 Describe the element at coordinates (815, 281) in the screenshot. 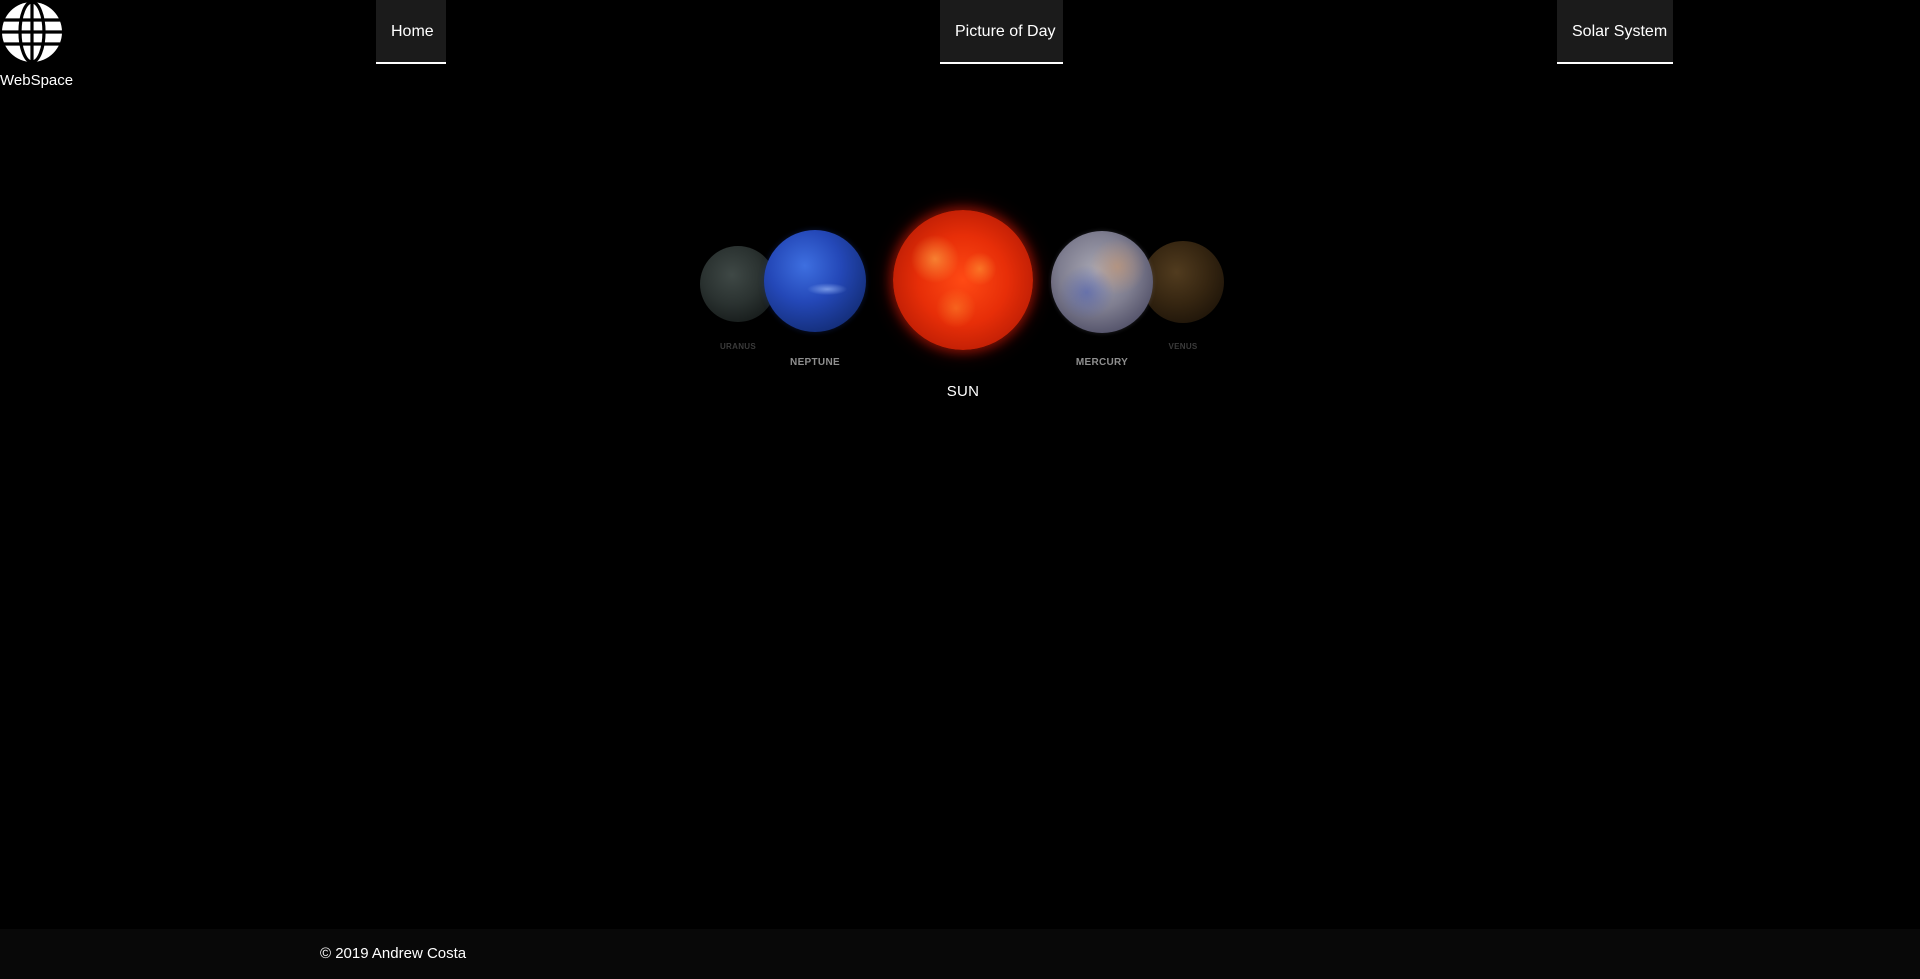

I see `planet-neptune` at that location.